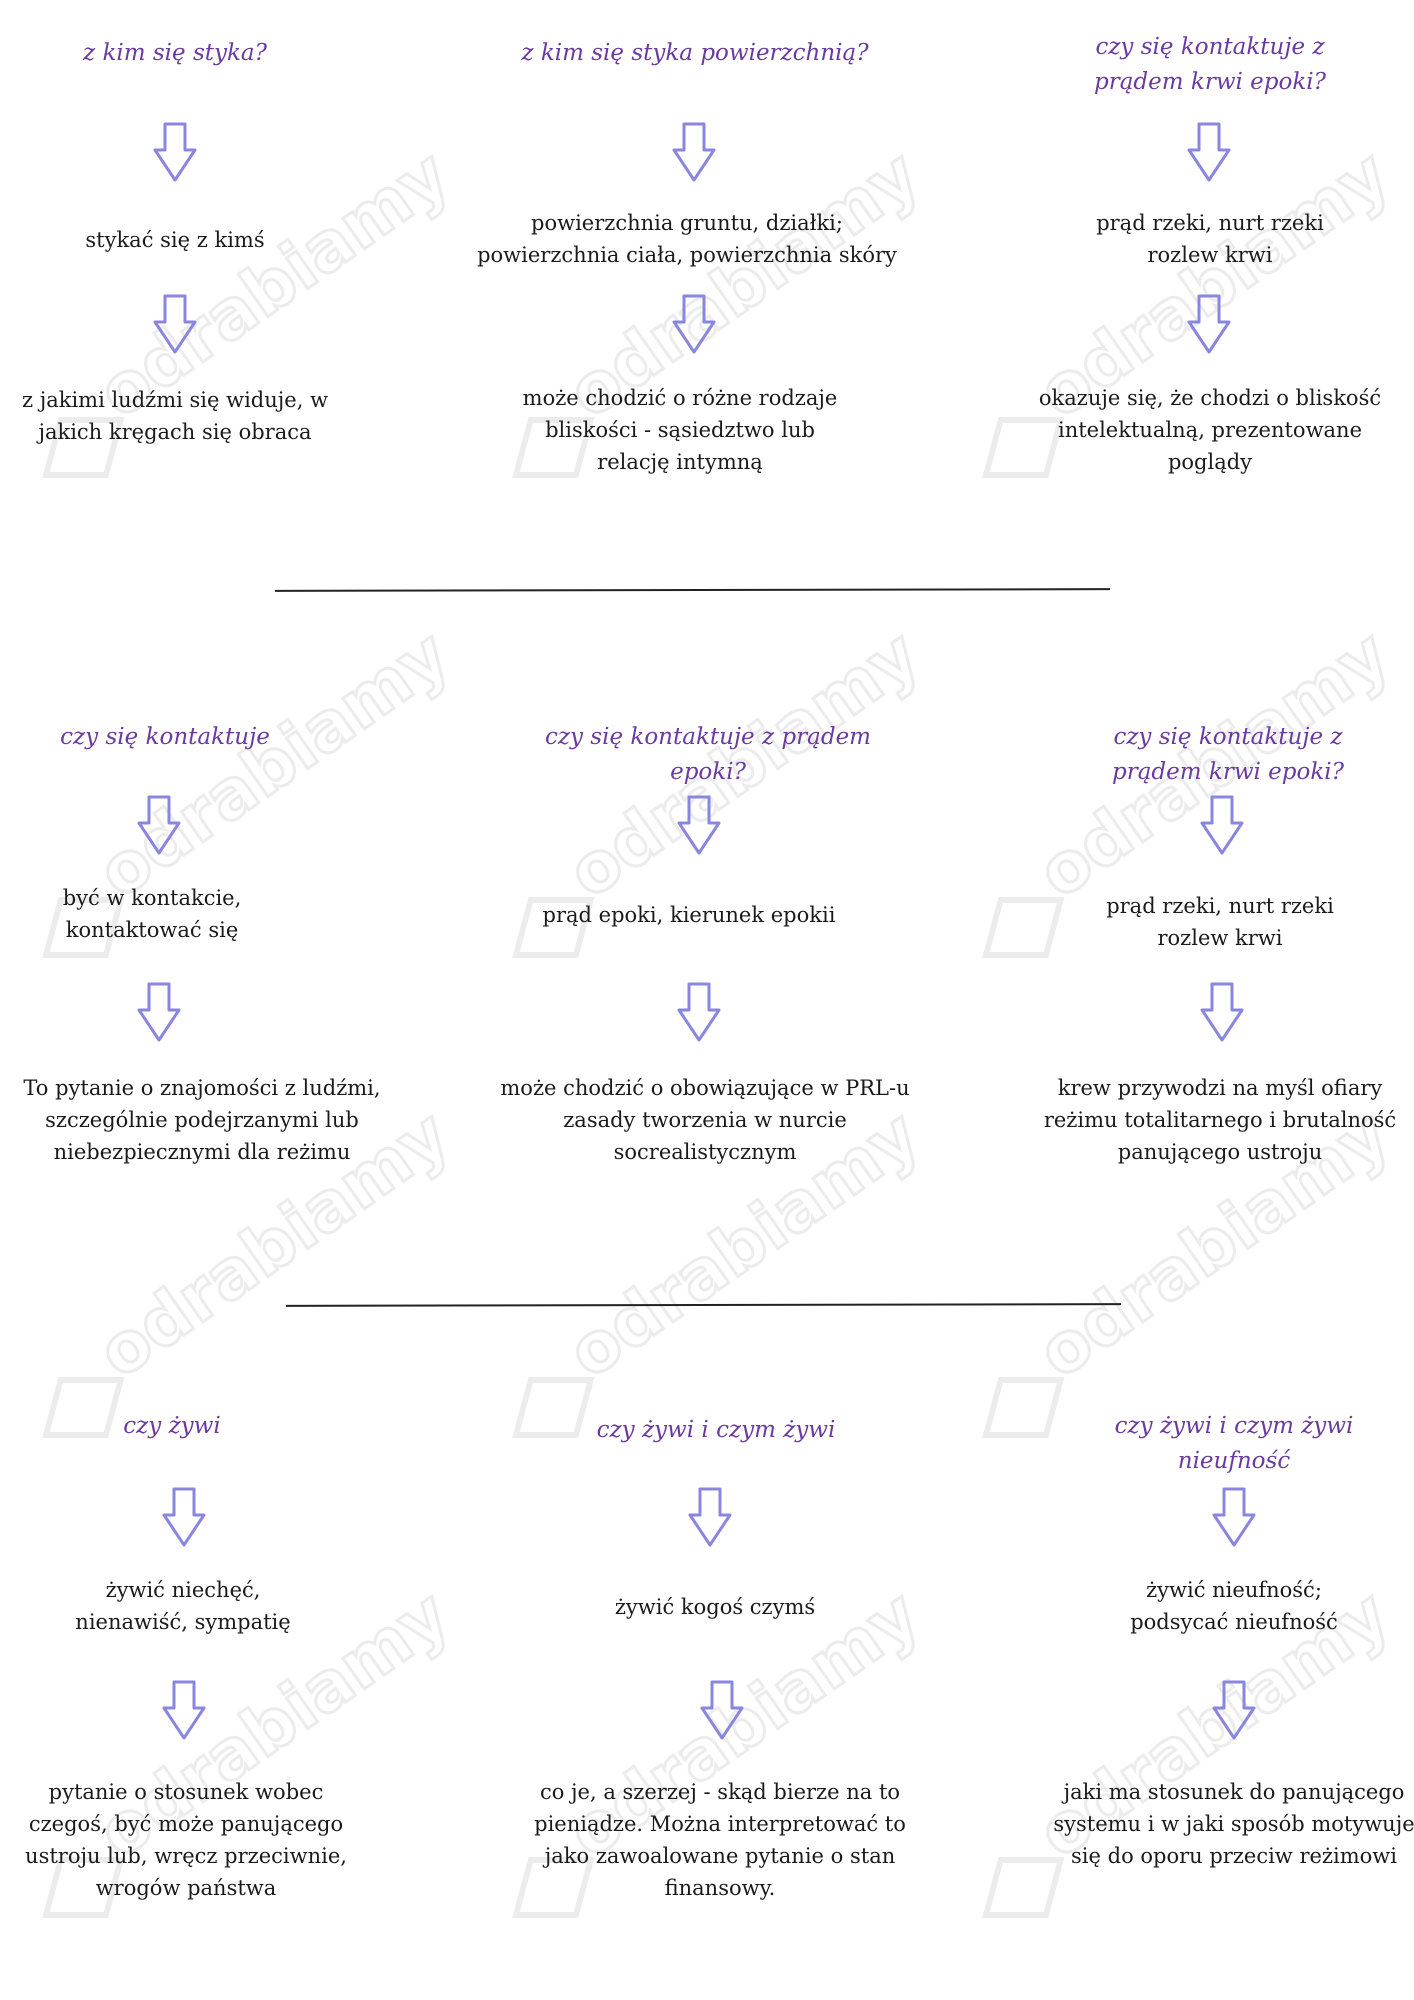 The height and width of the screenshot is (2000, 1414). I want to click on meaning-text: prąd epoki, kierunek epokii, so click(689, 915).